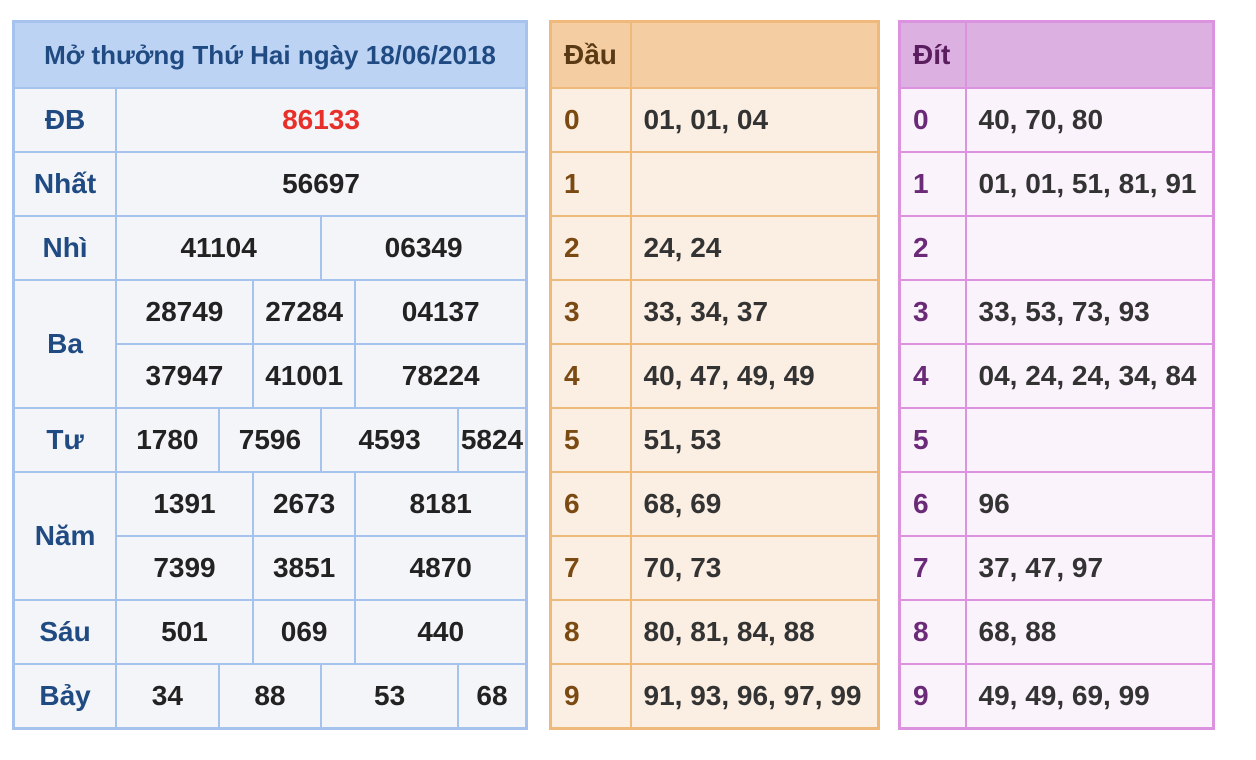  I want to click on dau-digit: 7, so click(590, 568).